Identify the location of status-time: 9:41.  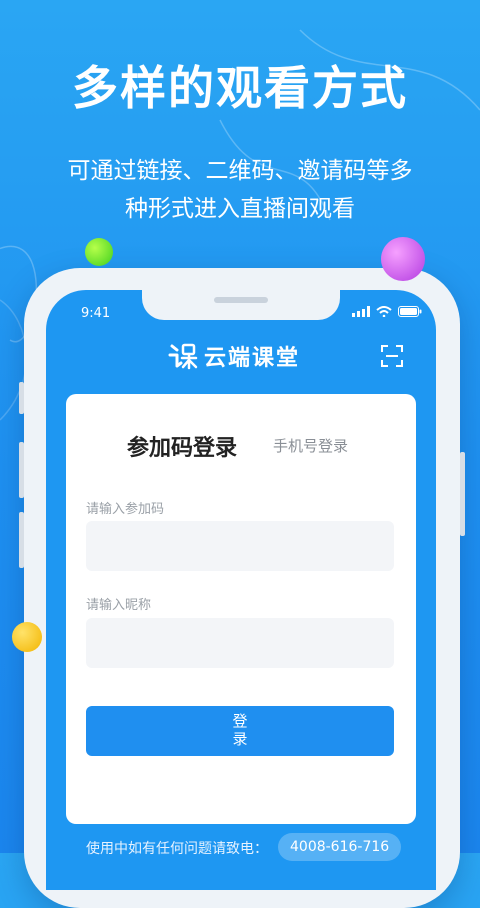
(96, 313).